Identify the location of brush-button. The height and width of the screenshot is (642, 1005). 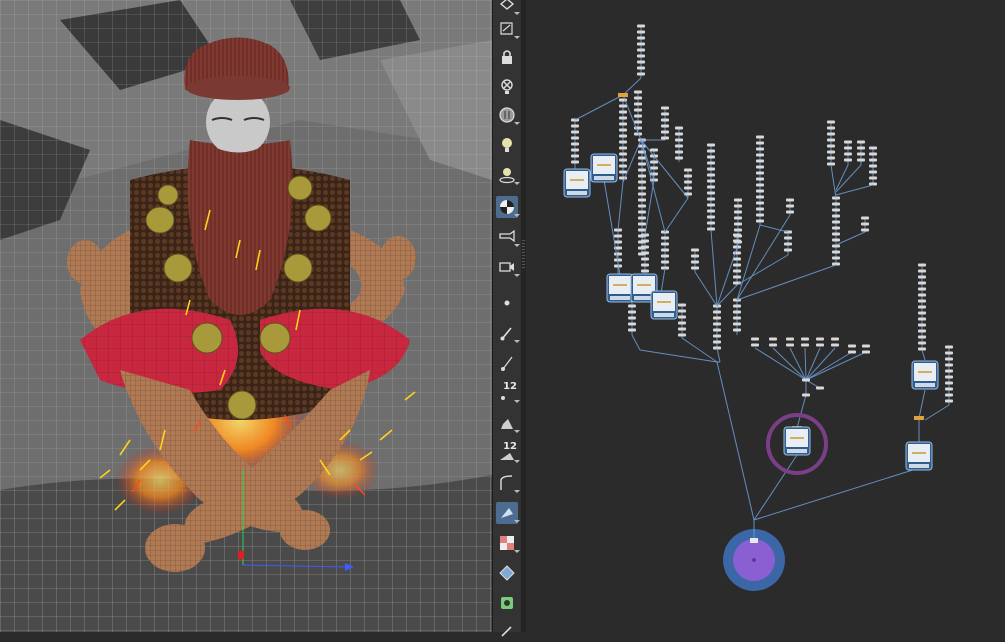
(508, 333).